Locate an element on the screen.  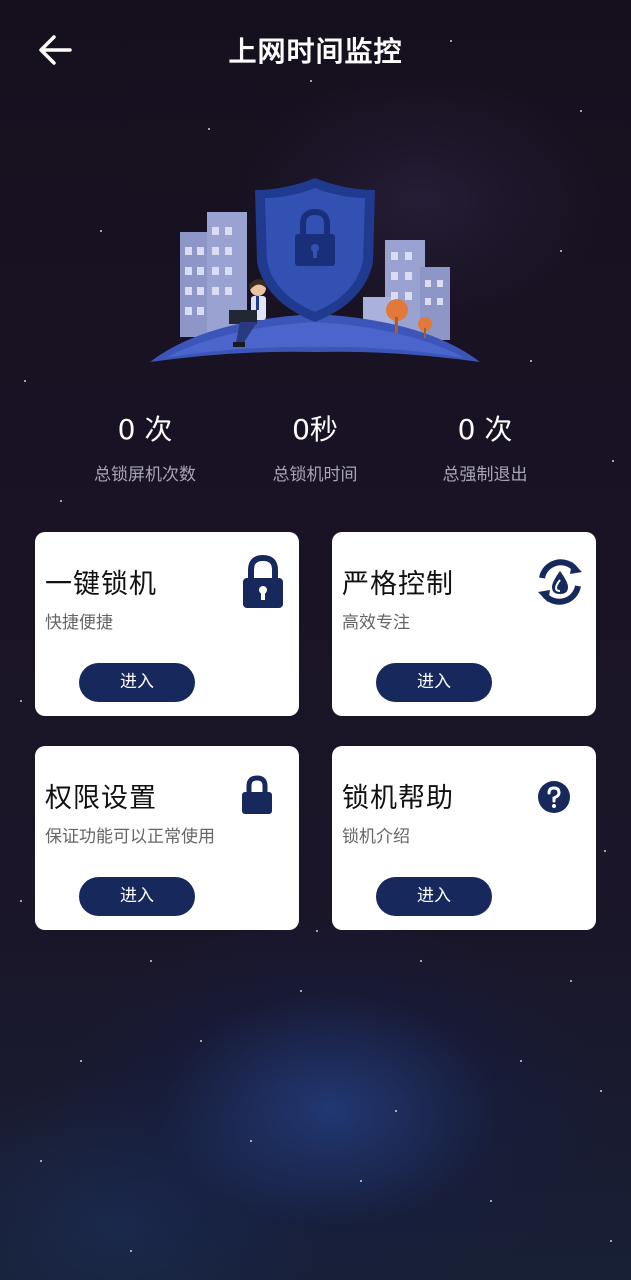
top-bar: 上网时间监控 is located at coordinates (315, 50).